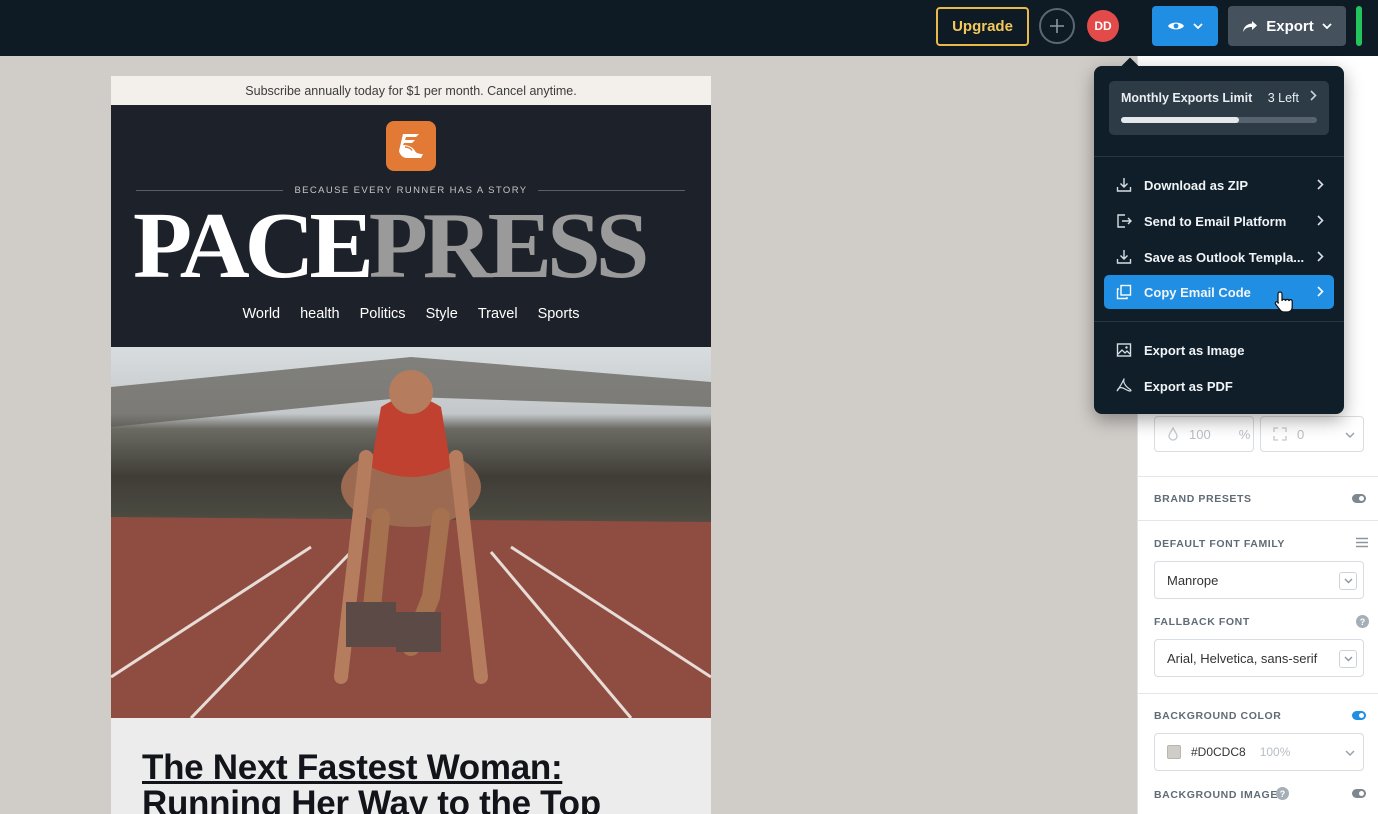 This screenshot has width=1378, height=814. What do you see at coordinates (1242, 658) in the screenshot?
I see `fallback-font-value: Arial, Helvetica, sans-serif` at bounding box center [1242, 658].